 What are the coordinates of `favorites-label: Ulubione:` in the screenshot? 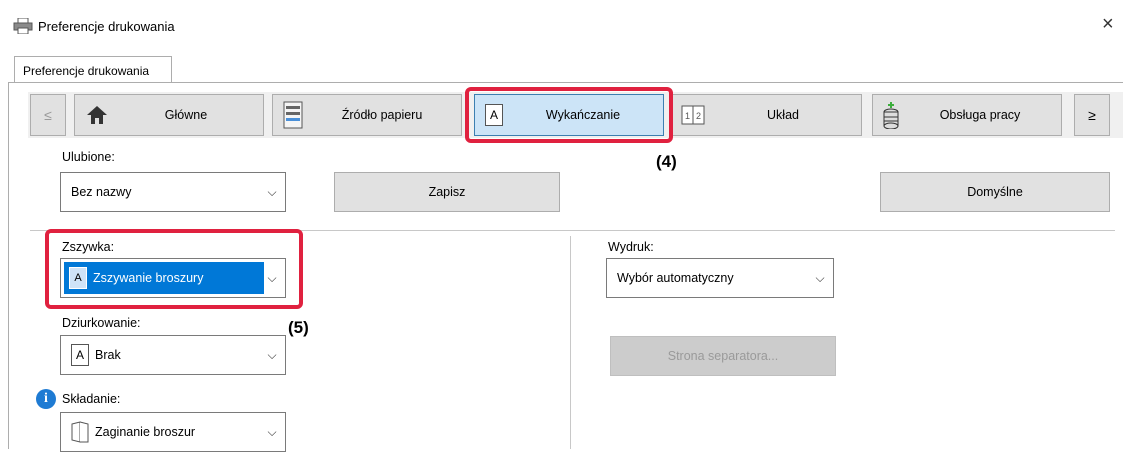 It's located at (88, 157).